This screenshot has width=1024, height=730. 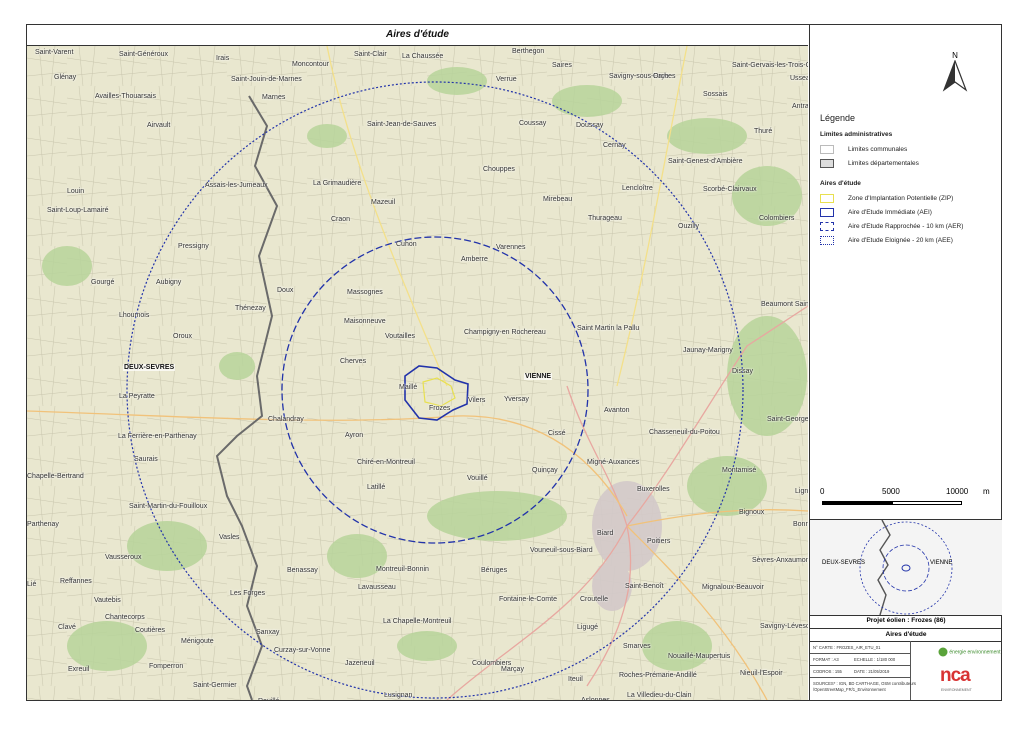 I want to click on place-label: Verrue, so click(x=506, y=79).